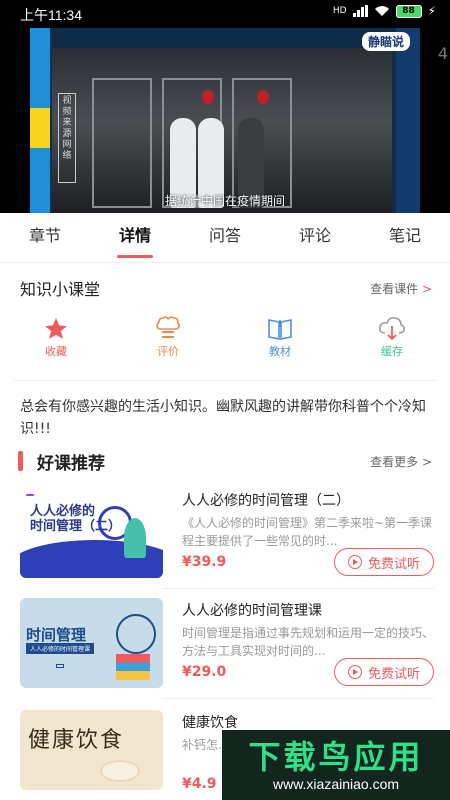 Image resolution: width=450 pixels, height=800 pixels. What do you see at coordinates (67, 138) in the screenshot?
I see `video-watermark: 视频来源网络` at bounding box center [67, 138].